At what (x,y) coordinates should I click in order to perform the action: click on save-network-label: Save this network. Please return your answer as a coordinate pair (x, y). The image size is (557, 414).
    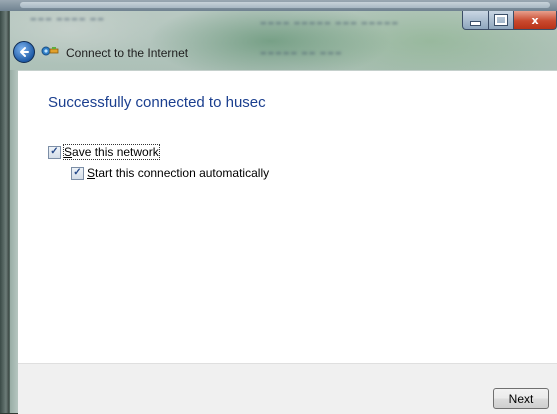
    Looking at the image, I should click on (111, 152).